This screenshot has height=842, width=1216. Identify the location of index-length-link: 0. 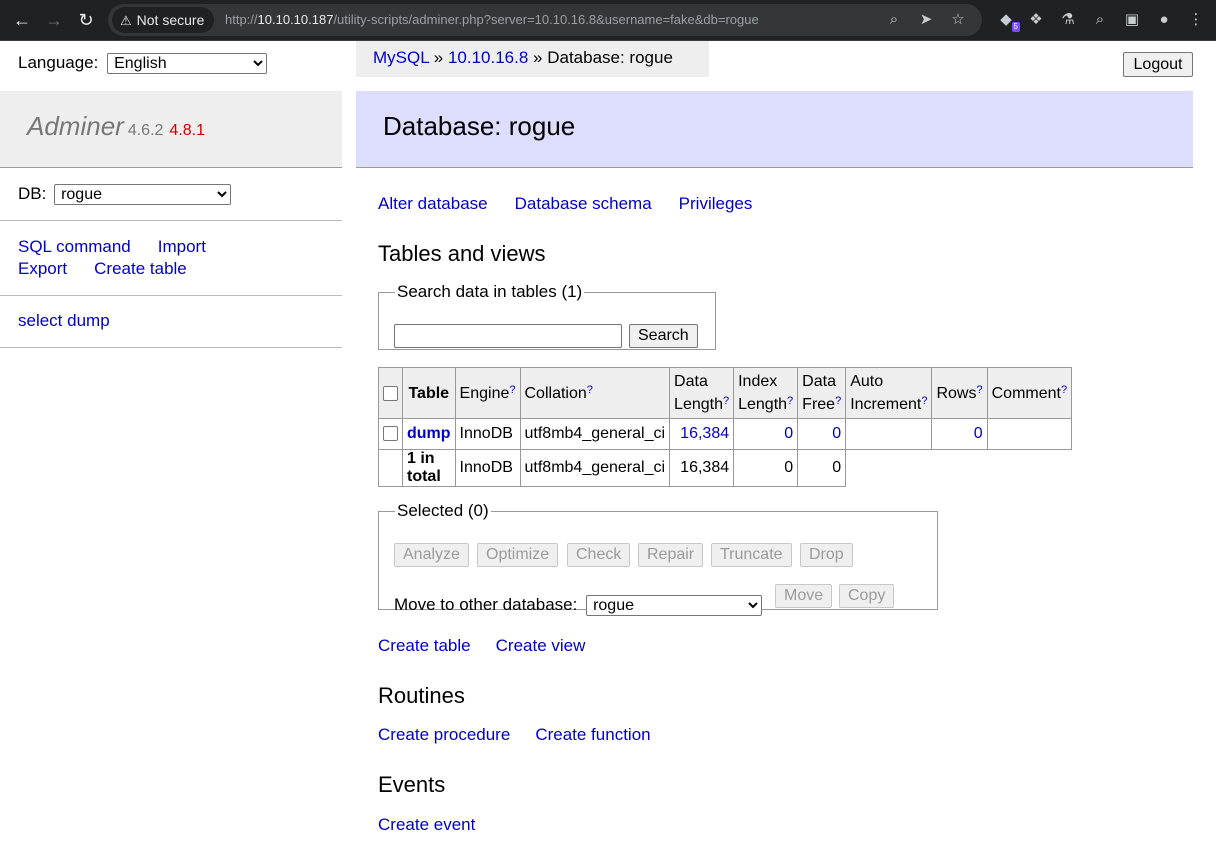
(788, 433).